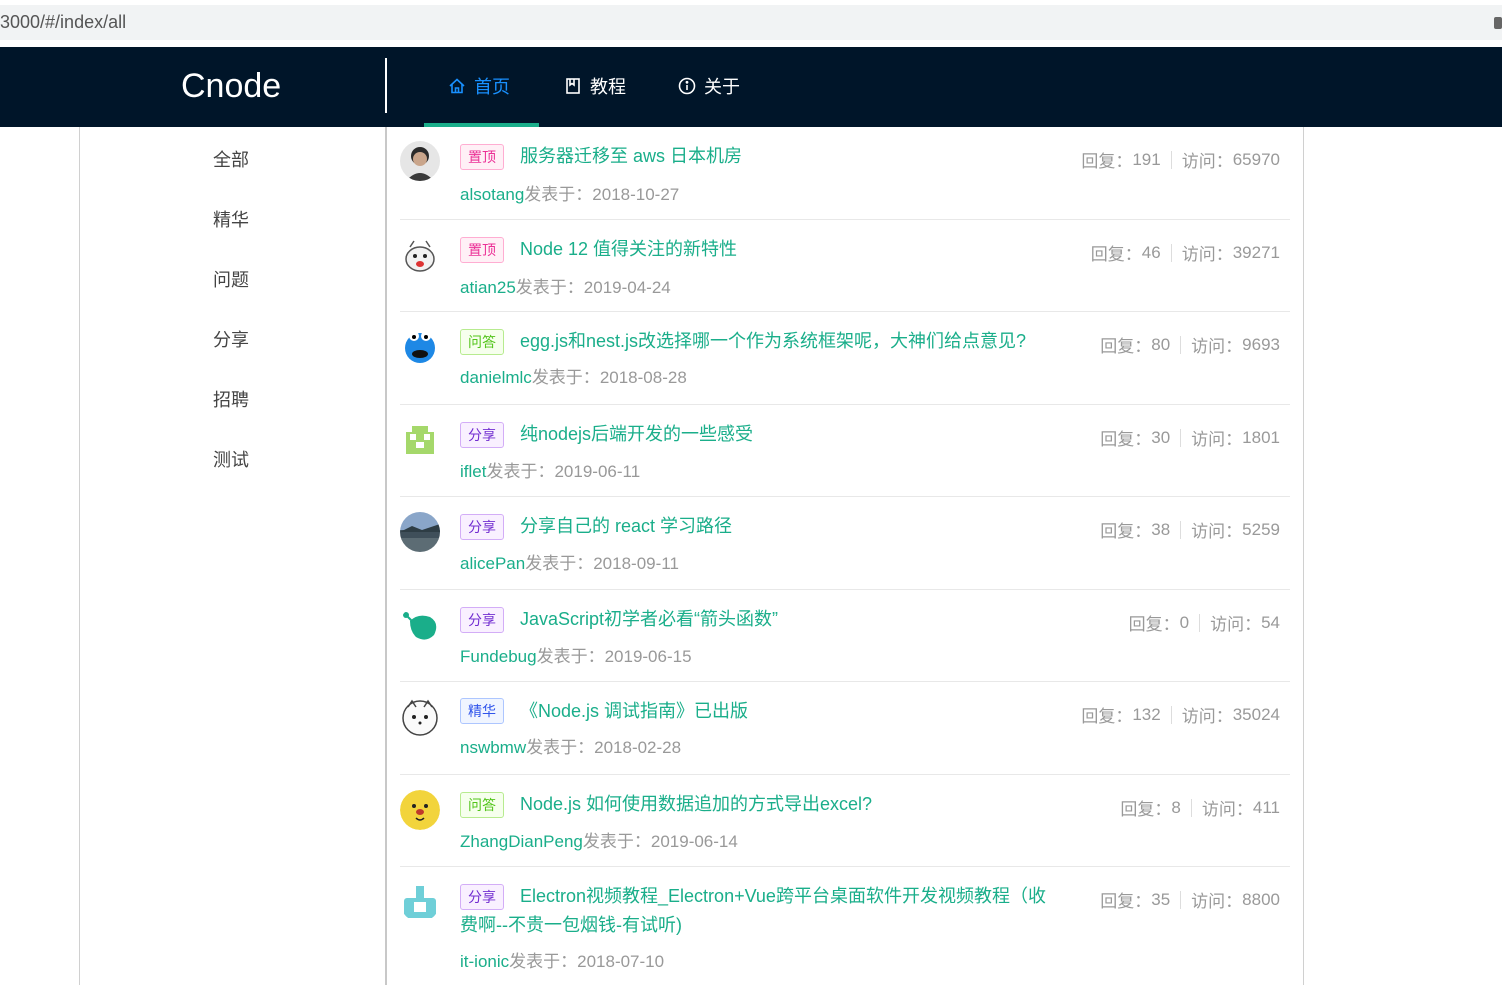 Image resolution: width=1502 pixels, height=985 pixels. I want to click on topic-stats: 回复： 38 访问： 5259, so click(1190, 529).